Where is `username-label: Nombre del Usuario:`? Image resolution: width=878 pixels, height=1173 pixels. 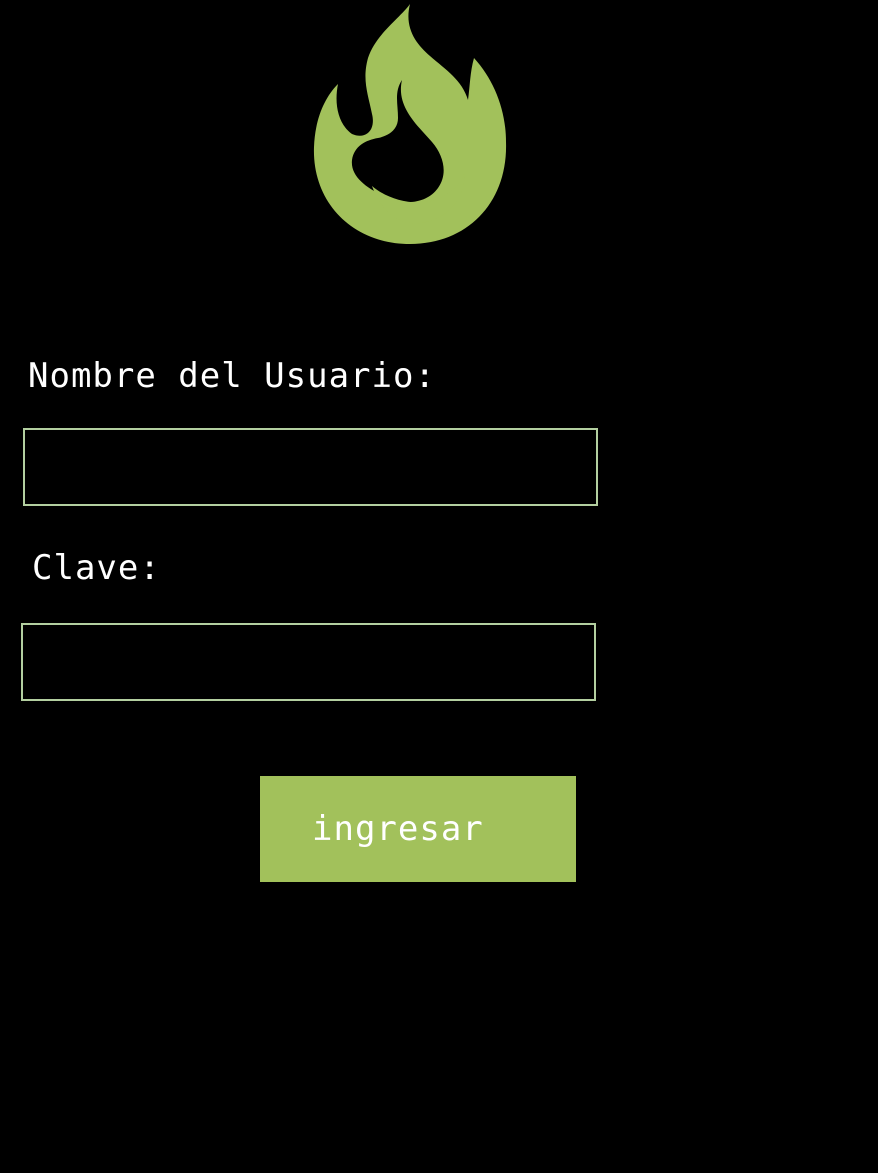 username-label: Nombre del Usuario: is located at coordinates (232, 376).